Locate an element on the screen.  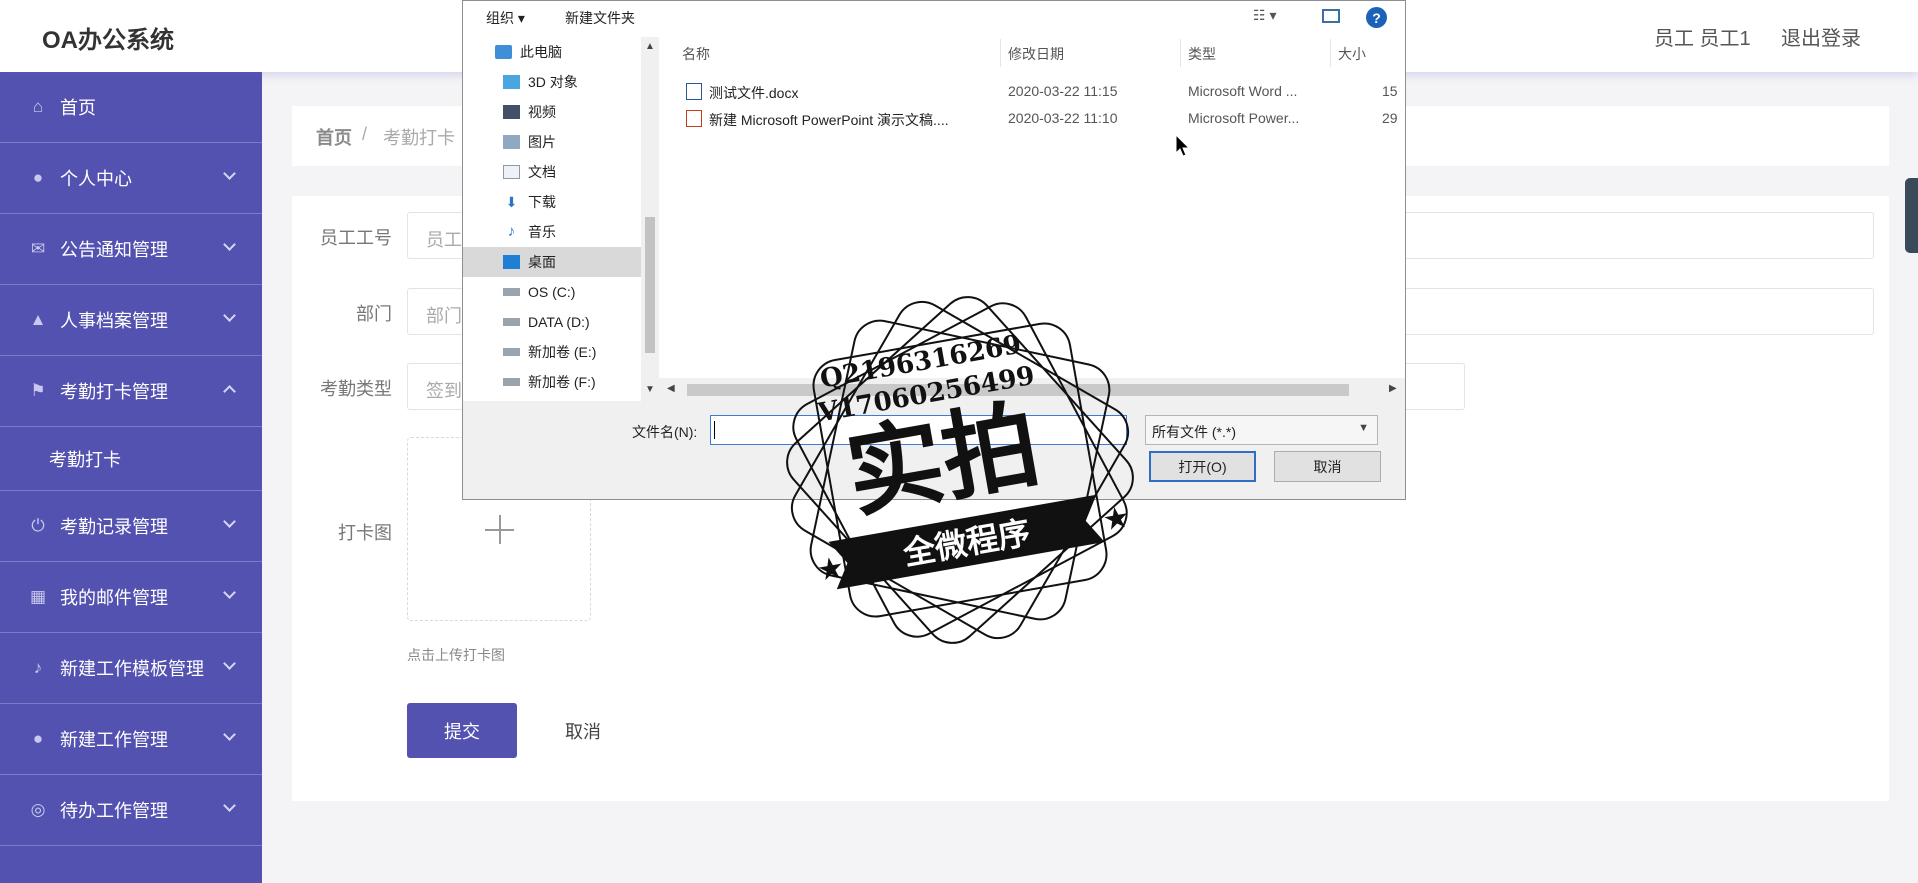
sidebar-item-notice: ✉ 公告通知管理 is located at coordinates (131, 249).